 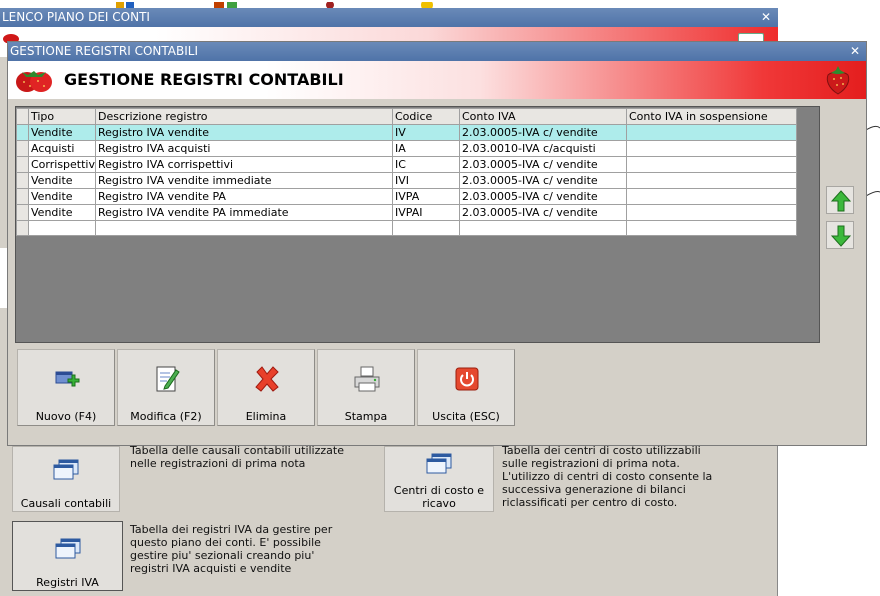 I want to click on column-header-codice: Codice, so click(x=426, y=116).